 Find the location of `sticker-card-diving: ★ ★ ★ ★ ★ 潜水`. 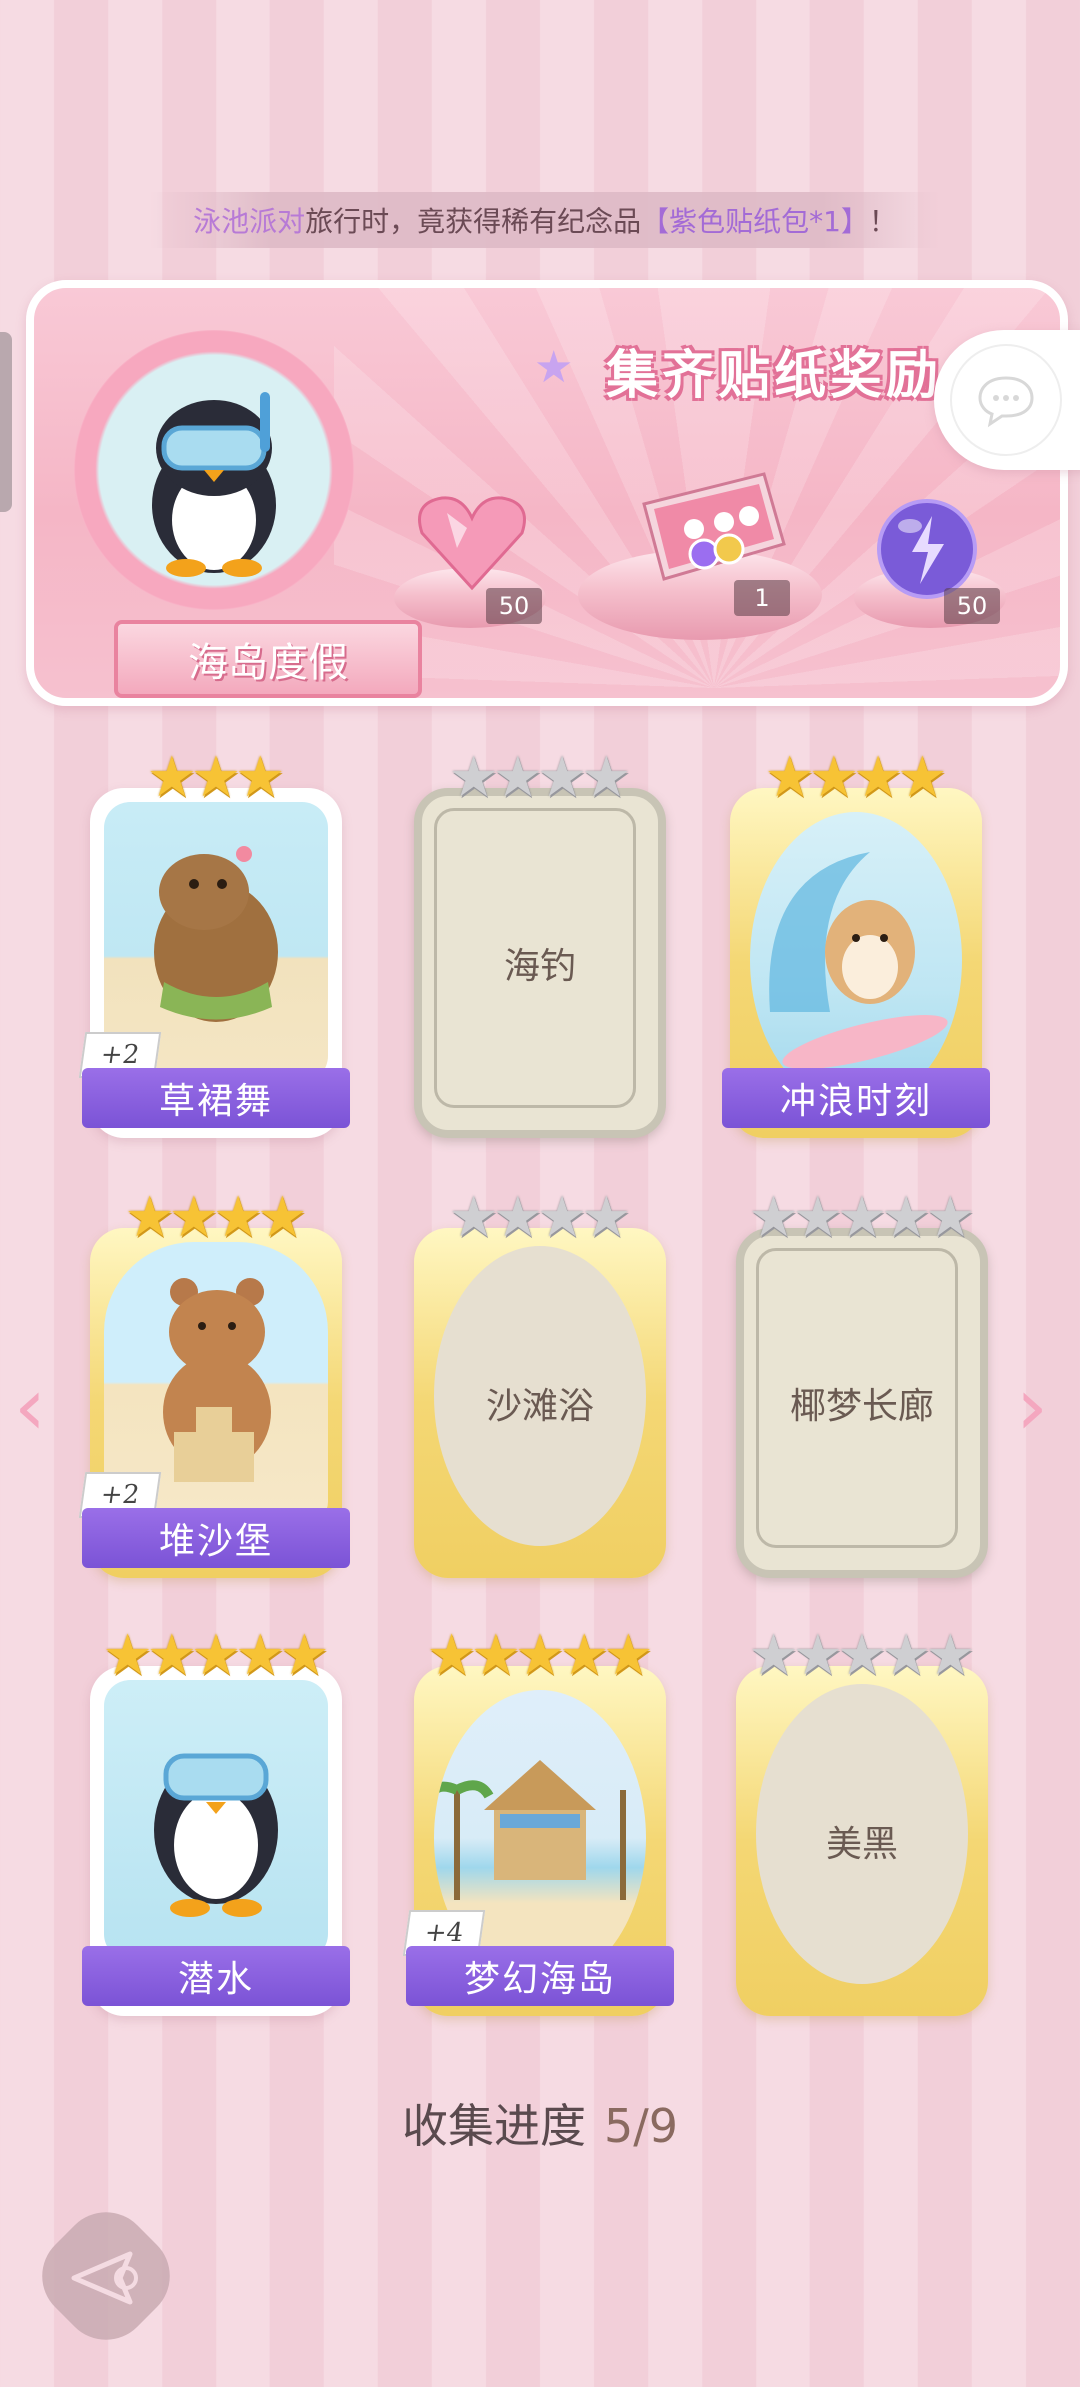

sticker-card-diving: ★ ★ ★ ★ ★ 潜水 is located at coordinates (216, 1822).